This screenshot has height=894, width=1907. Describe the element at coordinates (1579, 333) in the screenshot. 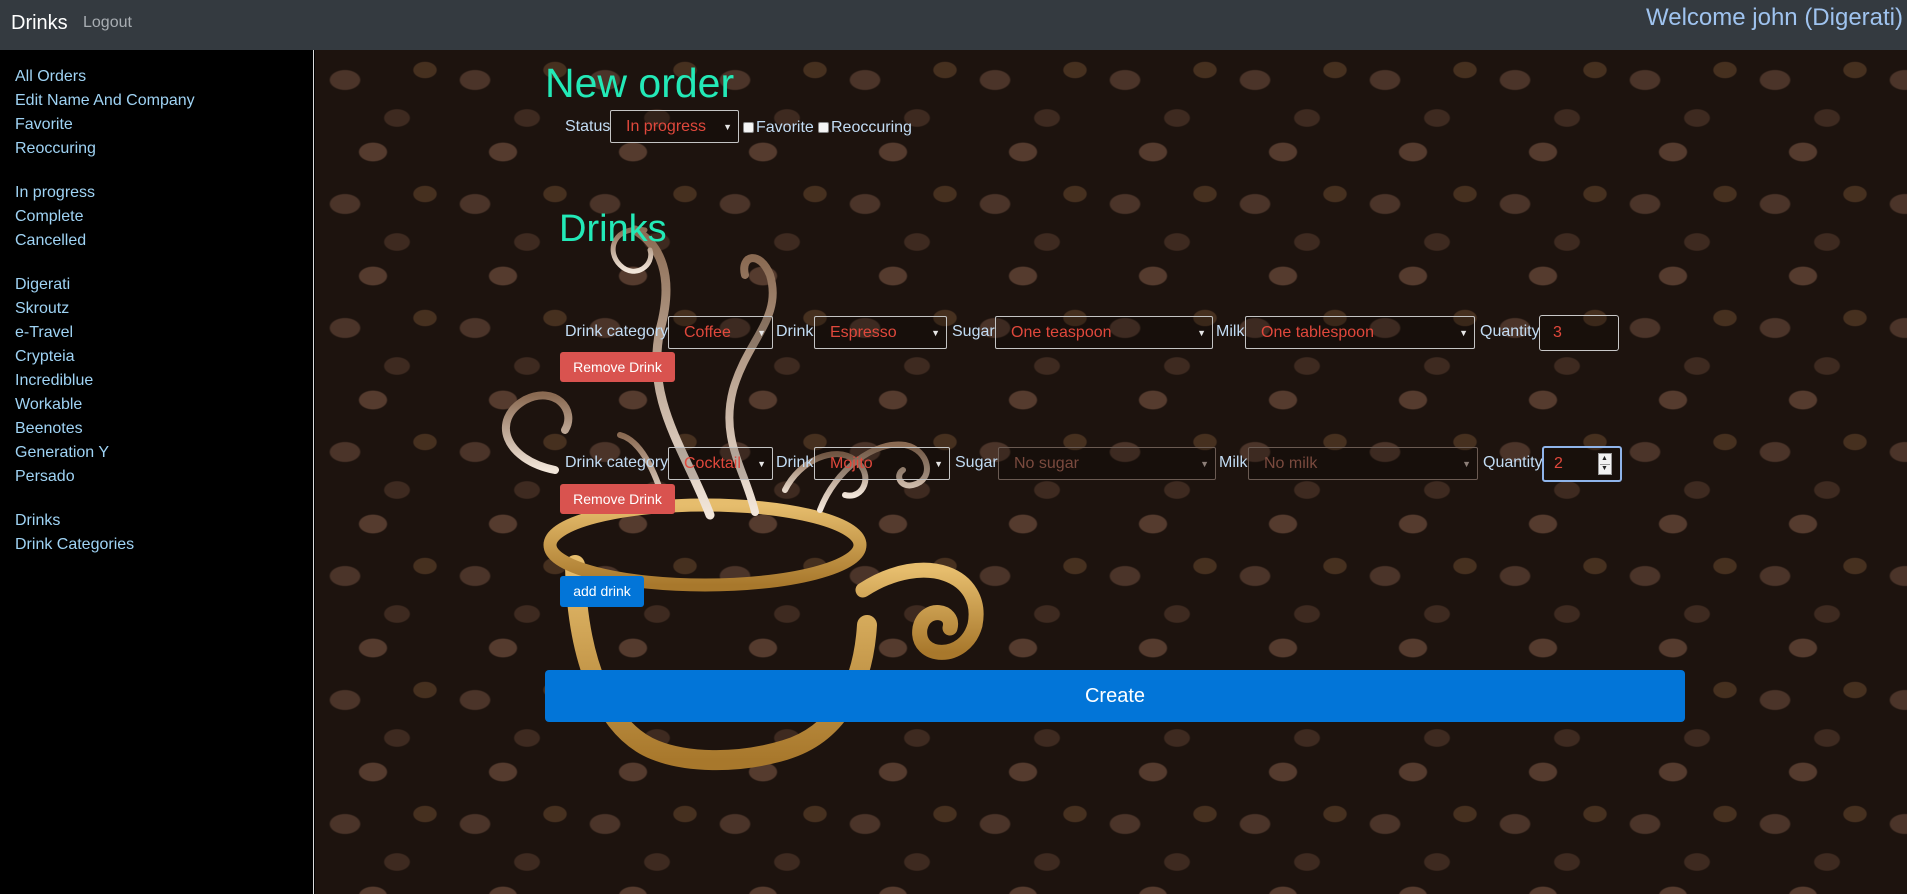

I see `quantity-input: 3` at that location.